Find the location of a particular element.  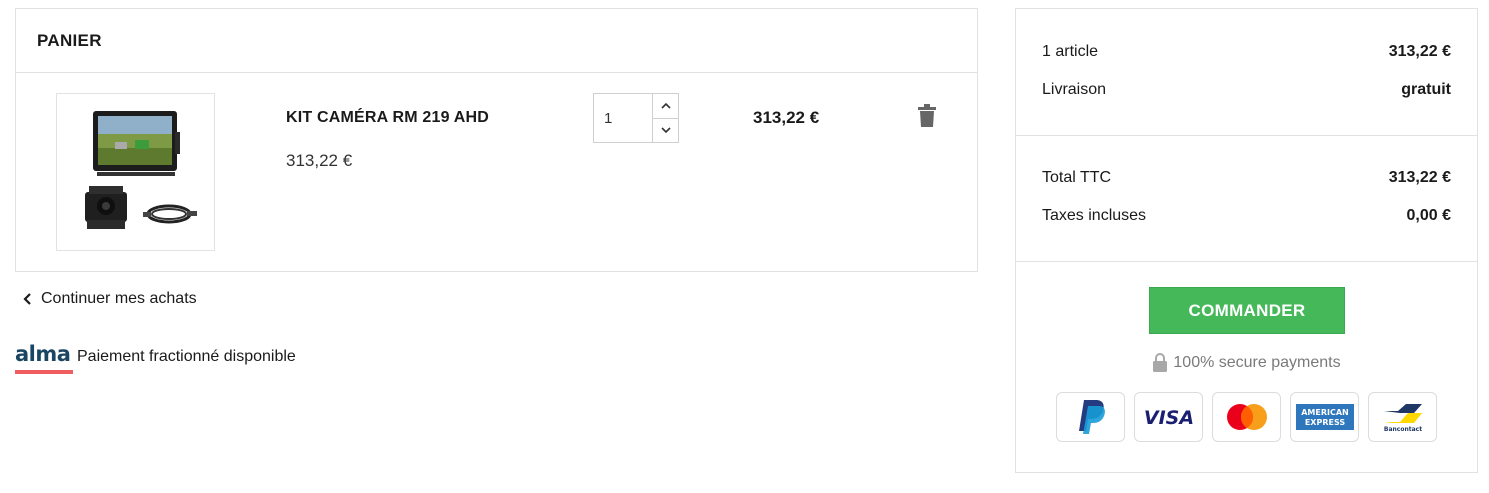

quantity-decrease-button is located at coordinates (665, 130).